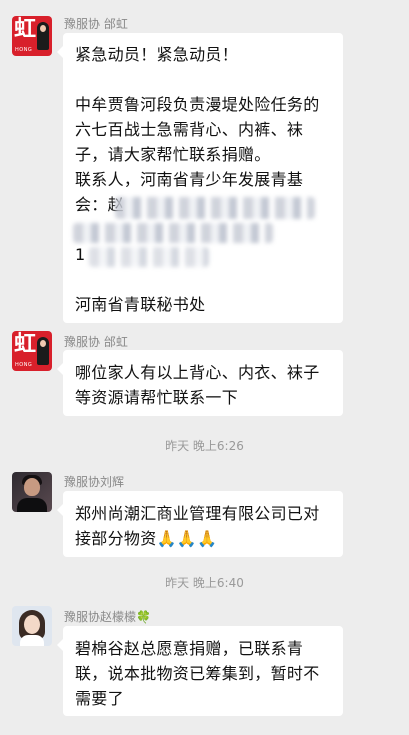 This screenshot has width=409, height=735. Describe the element at coordinates (173, 154) in the screenshot. I see `message-line: 子，请大家帮忙联系捐赠。` at that location.